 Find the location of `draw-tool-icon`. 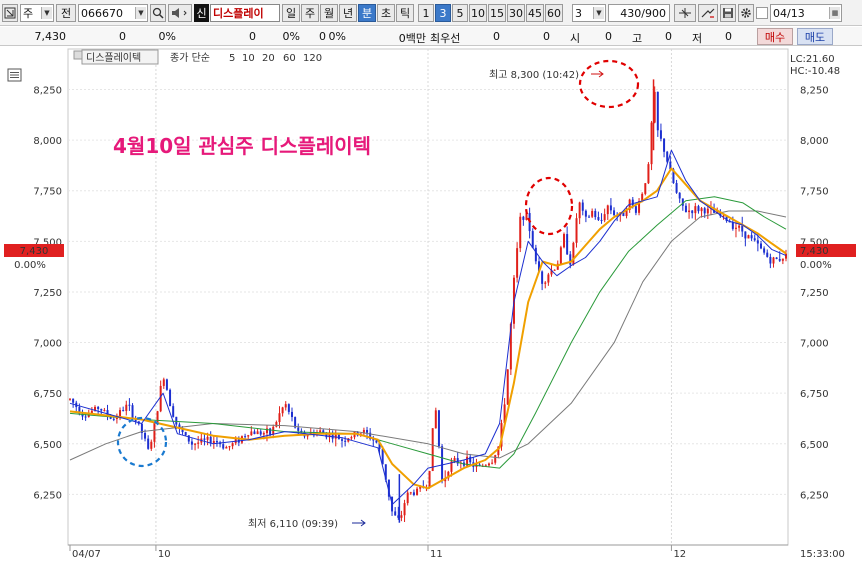

draw-tool-icon is located at coordinates (708, 13).